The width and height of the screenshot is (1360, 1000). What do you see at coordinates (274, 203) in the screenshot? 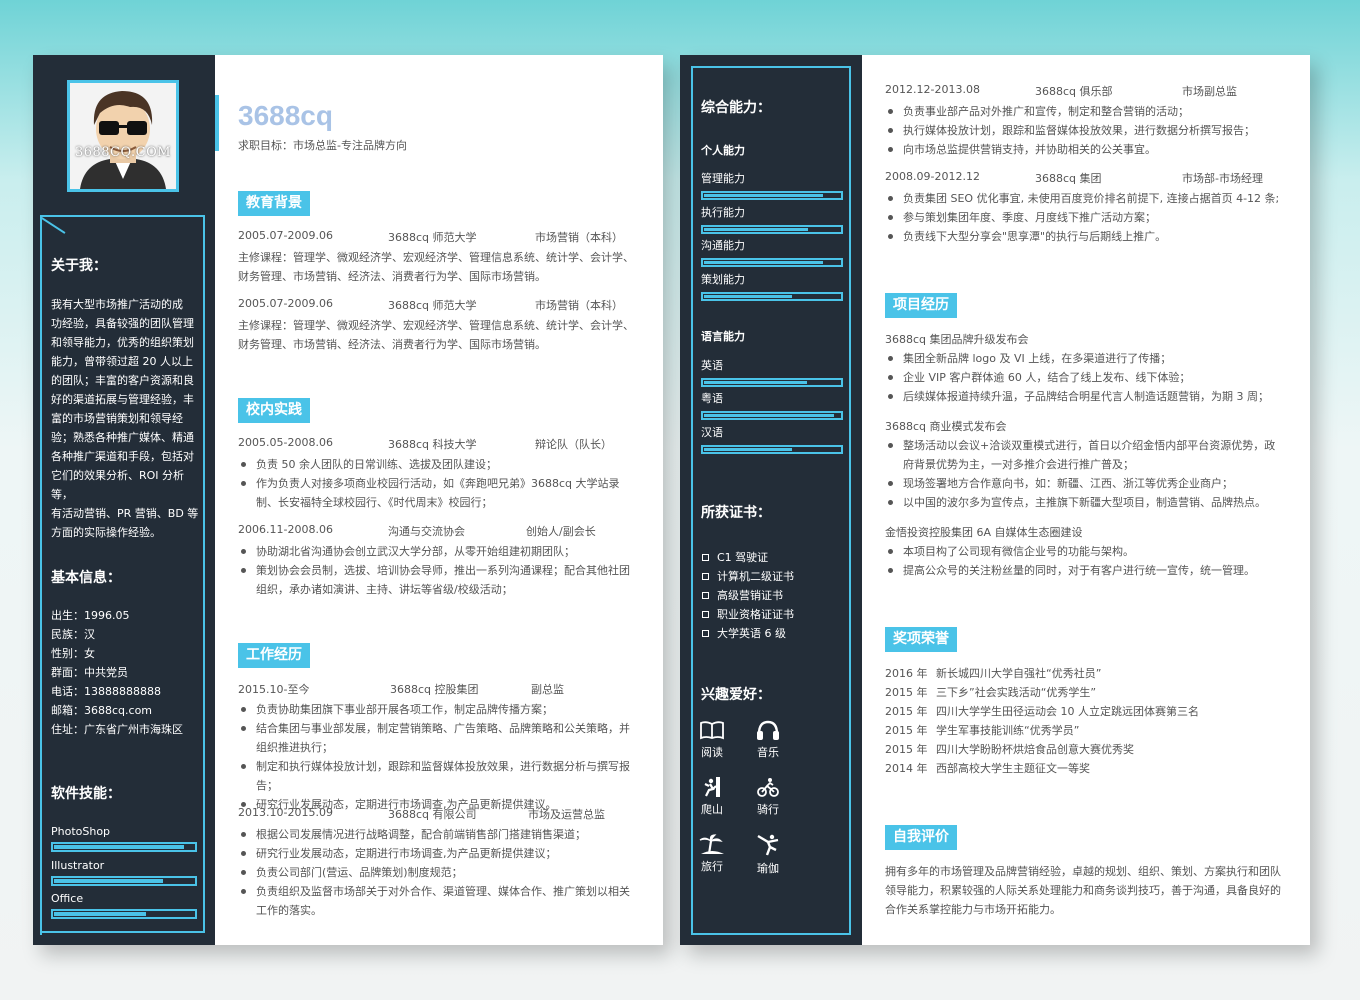
I see `section-title-education: 教育背景` at bounding box center [274, 203].